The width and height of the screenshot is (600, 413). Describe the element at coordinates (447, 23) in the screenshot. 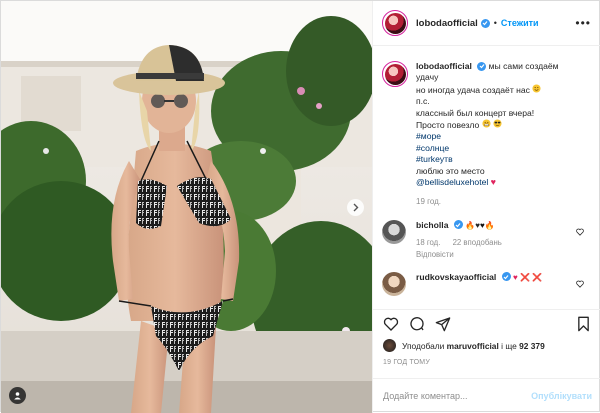

I see `author-username: lobodaofficial` at that location.